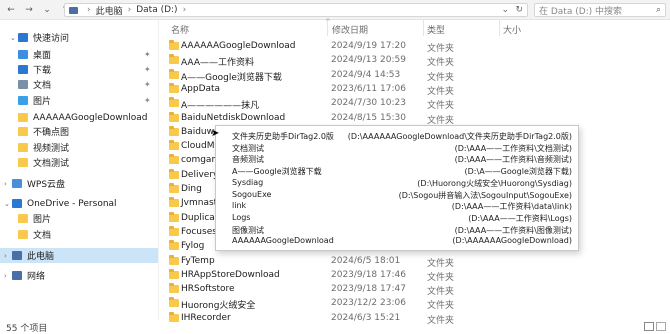 The width and height of the screenshot is (670, 334). Describe the element at coordinates (11, 10) in the screenshot. I see `back-button: ←` at that location.